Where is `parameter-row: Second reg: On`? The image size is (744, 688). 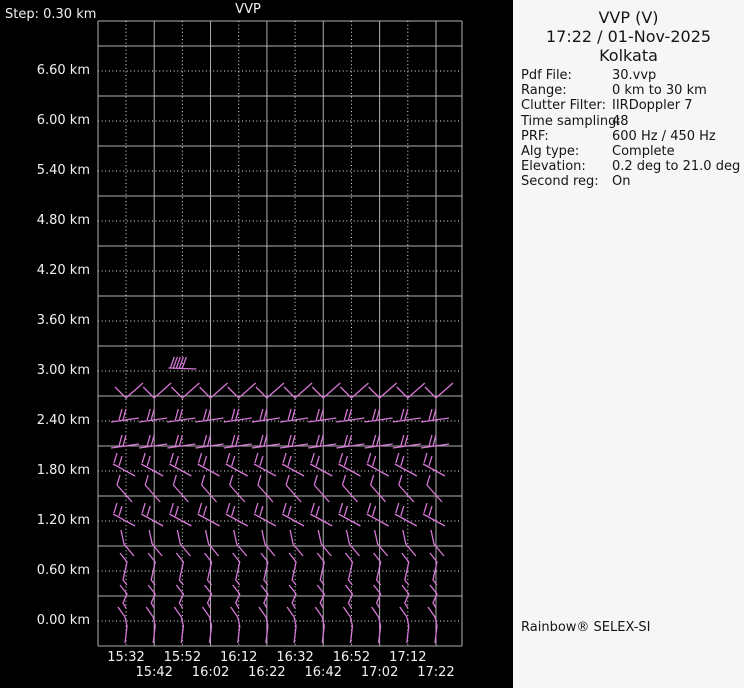 parameter-row: Second reg: On is located at coordinates (631, 181).